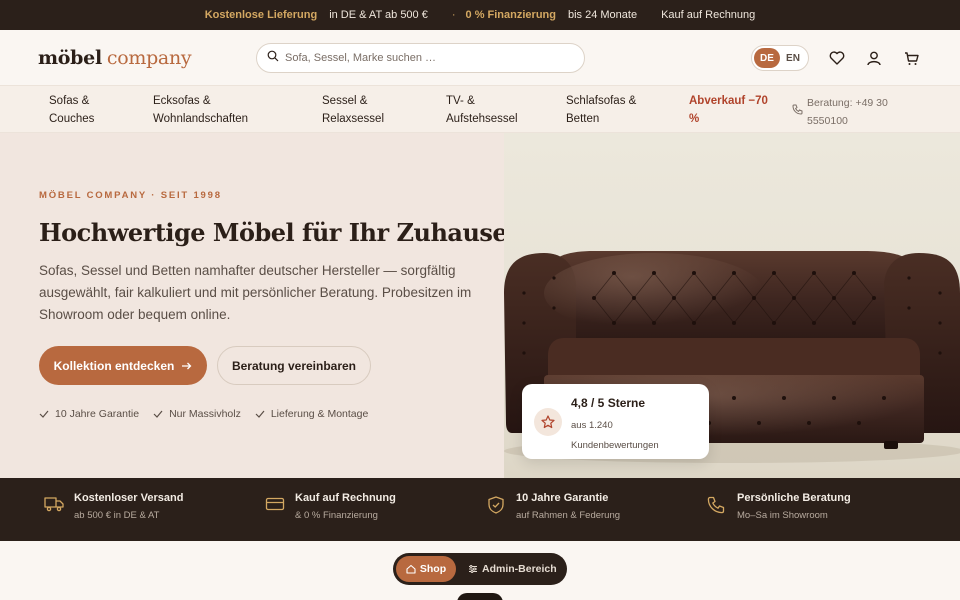 The width and height of the screenshot is (960, 600). I want to click on site-header: möbelcompany DE EN, so click(480, 58).